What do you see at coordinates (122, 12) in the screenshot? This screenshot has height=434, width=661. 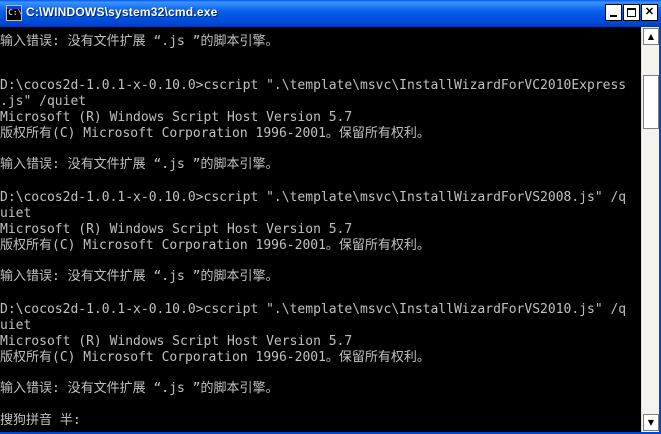 I see `window-title: C:\WINDOWS\system32\cmd.exe` at bounding box center [122, 12].